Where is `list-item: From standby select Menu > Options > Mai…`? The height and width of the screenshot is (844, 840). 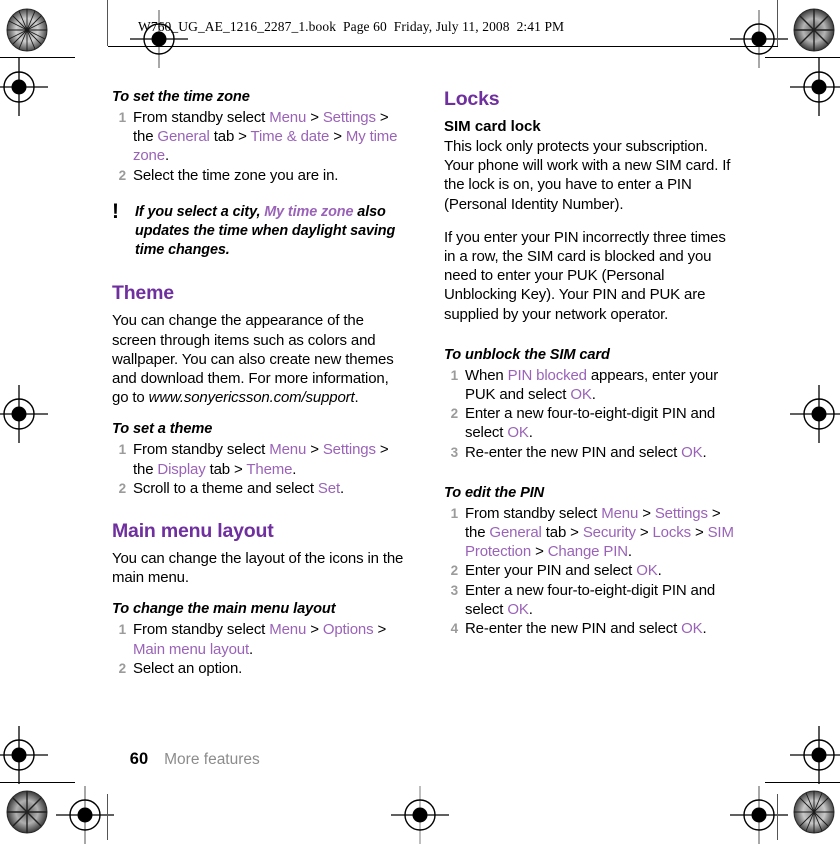 list-item: From standby select Menu > Options > Mai… is located at coordinates (258, 639).